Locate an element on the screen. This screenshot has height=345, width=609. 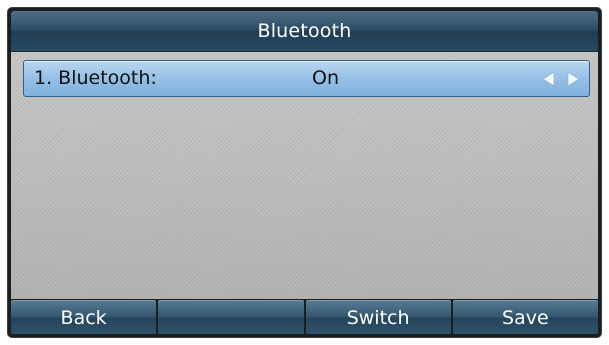
page-title: Bluetooth is located at coordinates (304, 31).